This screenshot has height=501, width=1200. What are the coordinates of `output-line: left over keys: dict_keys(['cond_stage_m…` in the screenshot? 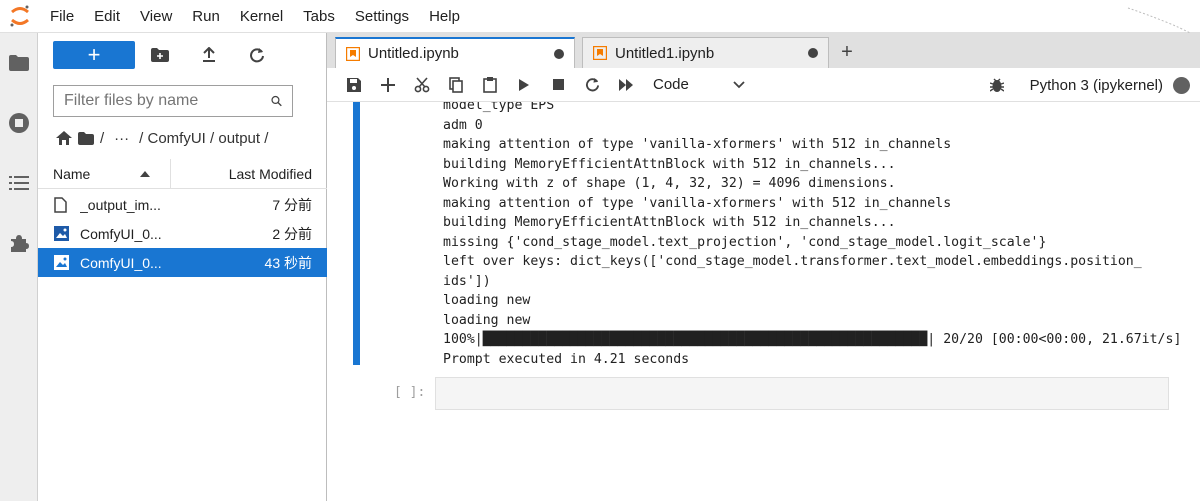 It's located at (792, 261).